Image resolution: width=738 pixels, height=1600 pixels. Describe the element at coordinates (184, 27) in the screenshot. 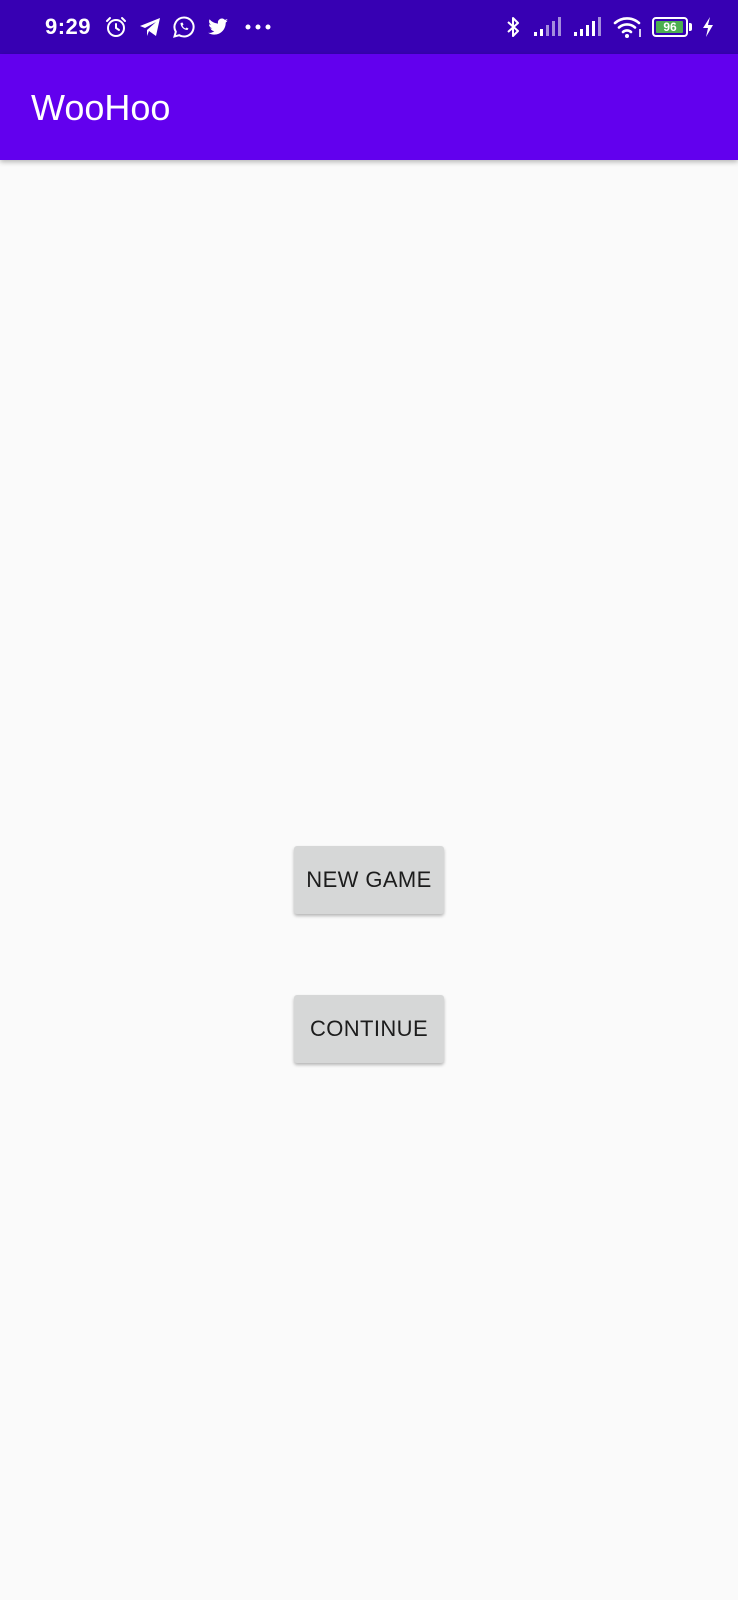

I see `whatsapp-icon` at that location.